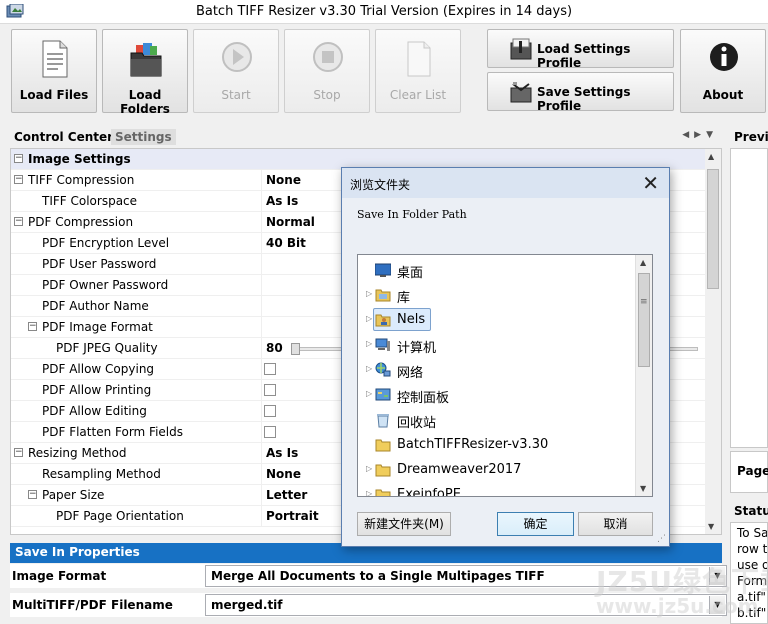 This screenshot has height=624, width=768. What do you see at coordinates (615, 524) in the screenshot?
I see `cancel-button: 取消` at bounding box center [615, 524].